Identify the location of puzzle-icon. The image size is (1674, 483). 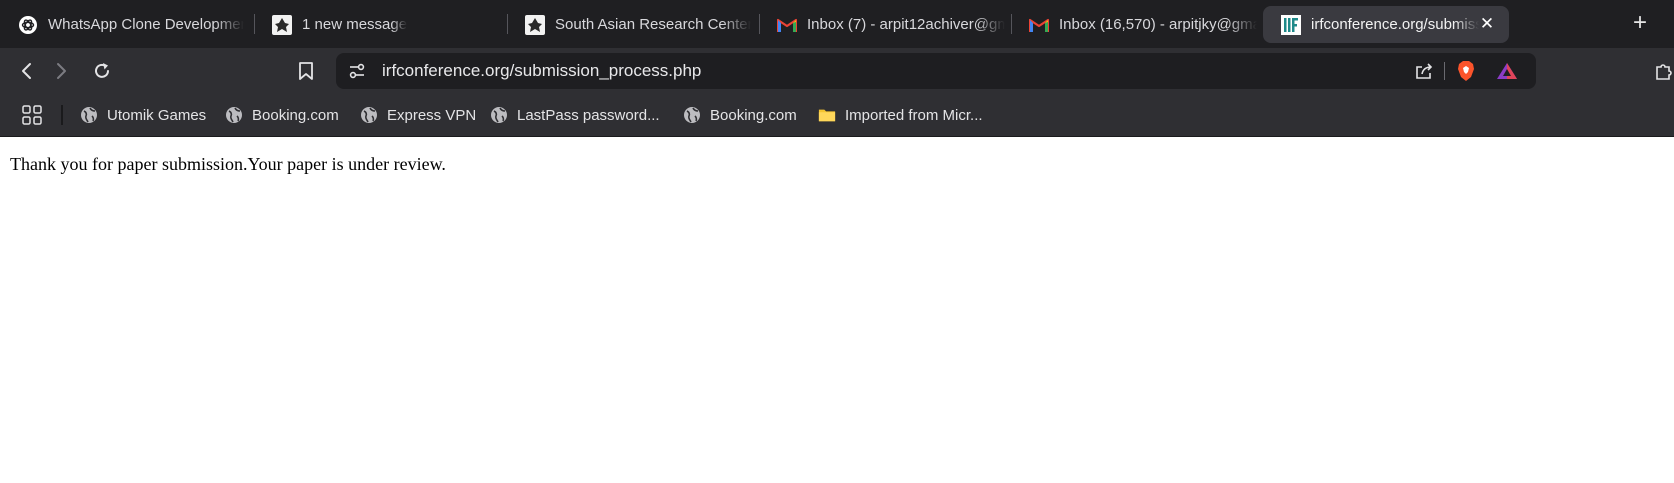
(1664, 72).